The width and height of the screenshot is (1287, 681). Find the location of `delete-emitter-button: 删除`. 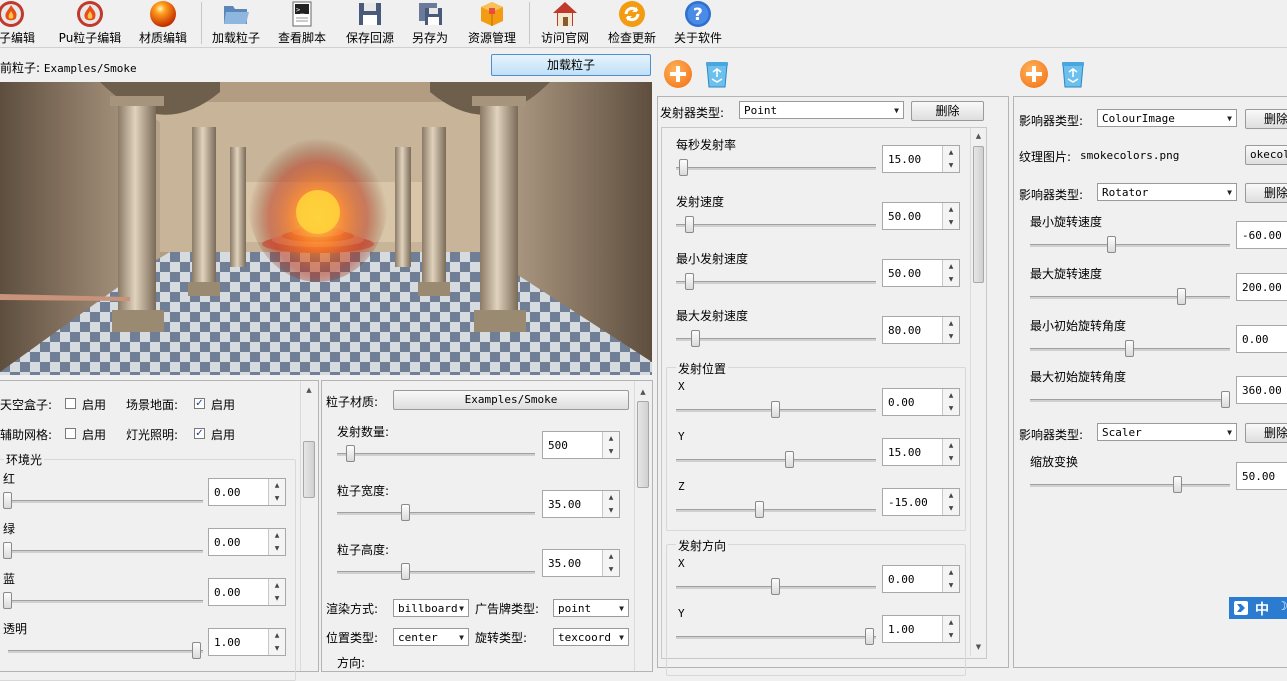

delete-emitter-button: 删除 is located at coordinates (947, 111).